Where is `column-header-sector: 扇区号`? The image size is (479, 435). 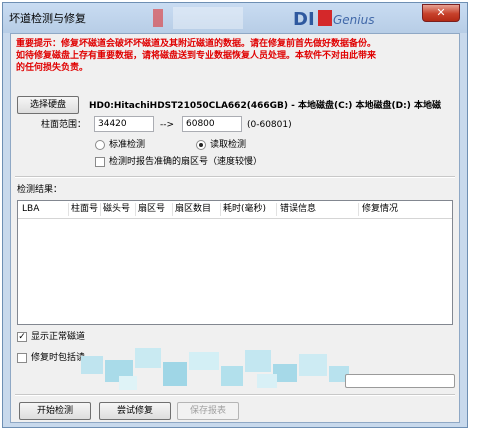
column-header-sector: 扇区号 is located at coordinates (151, 209).